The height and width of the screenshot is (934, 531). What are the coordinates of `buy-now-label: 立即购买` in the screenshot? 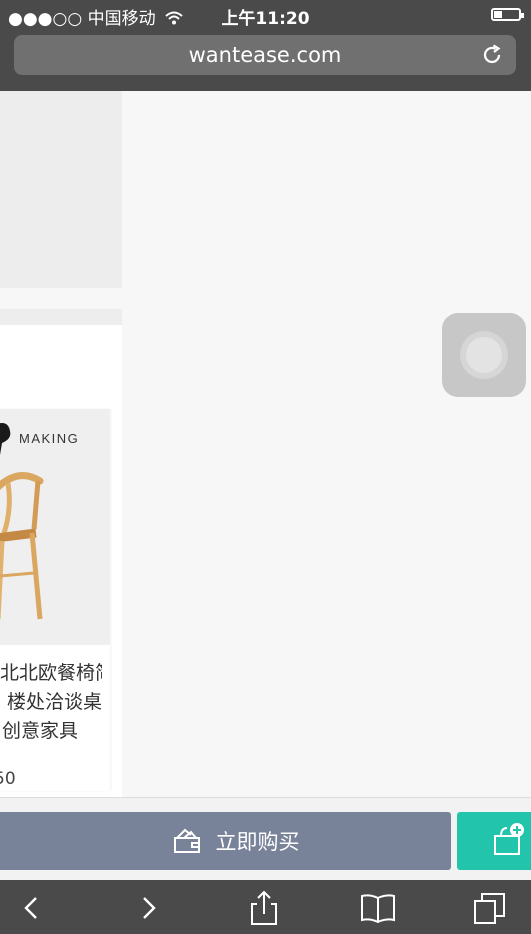 It's located at (257, 842).